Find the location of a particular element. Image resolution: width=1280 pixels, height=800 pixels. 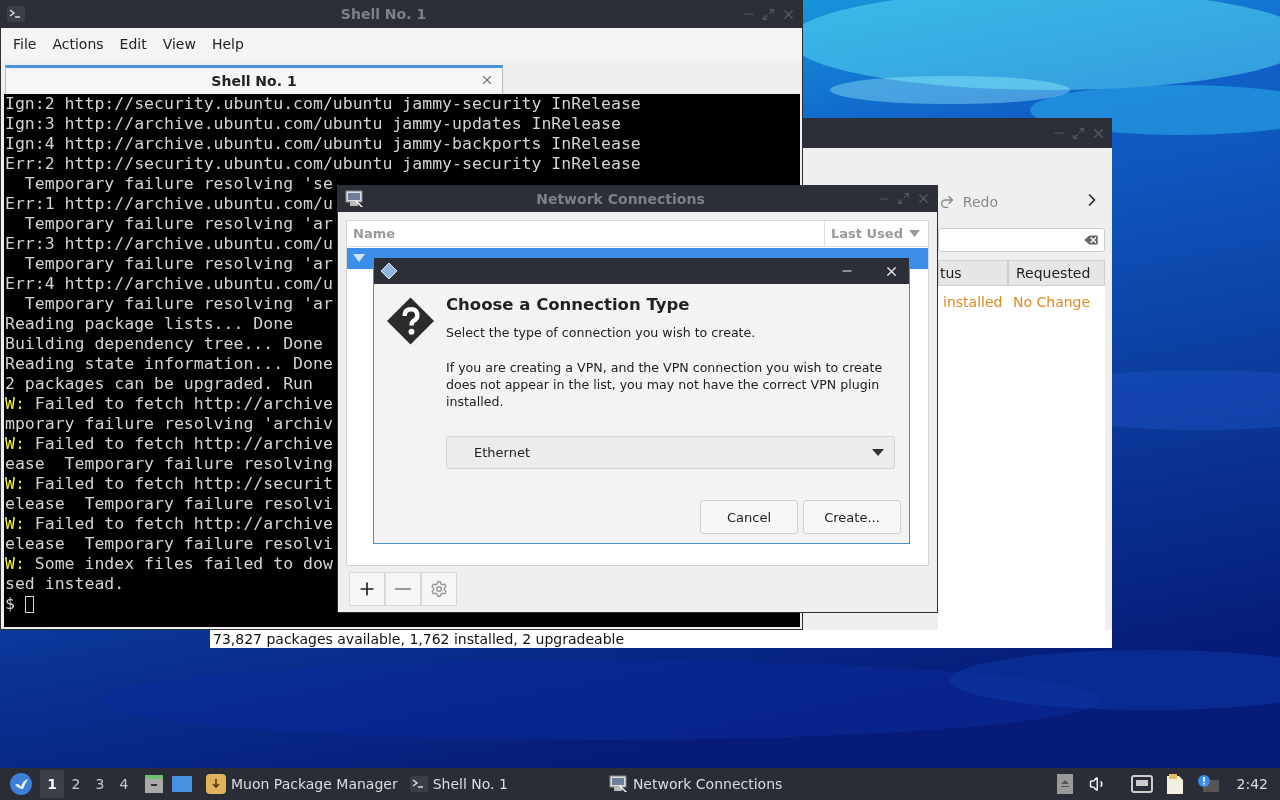

window-title: Network Connections is located at coordinates (620, 198).